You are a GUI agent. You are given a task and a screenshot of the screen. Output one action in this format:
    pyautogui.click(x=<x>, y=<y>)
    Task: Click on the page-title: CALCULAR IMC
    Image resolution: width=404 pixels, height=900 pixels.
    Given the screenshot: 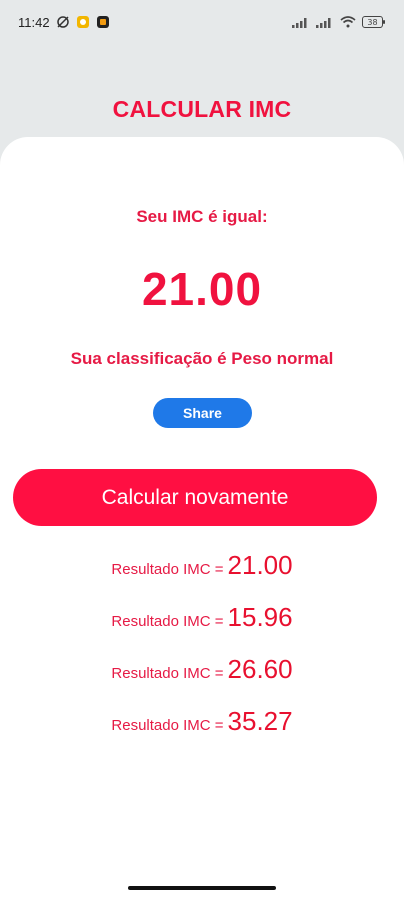 What is the action you would take?
    pyautogui.click(x=202, y=109)
    